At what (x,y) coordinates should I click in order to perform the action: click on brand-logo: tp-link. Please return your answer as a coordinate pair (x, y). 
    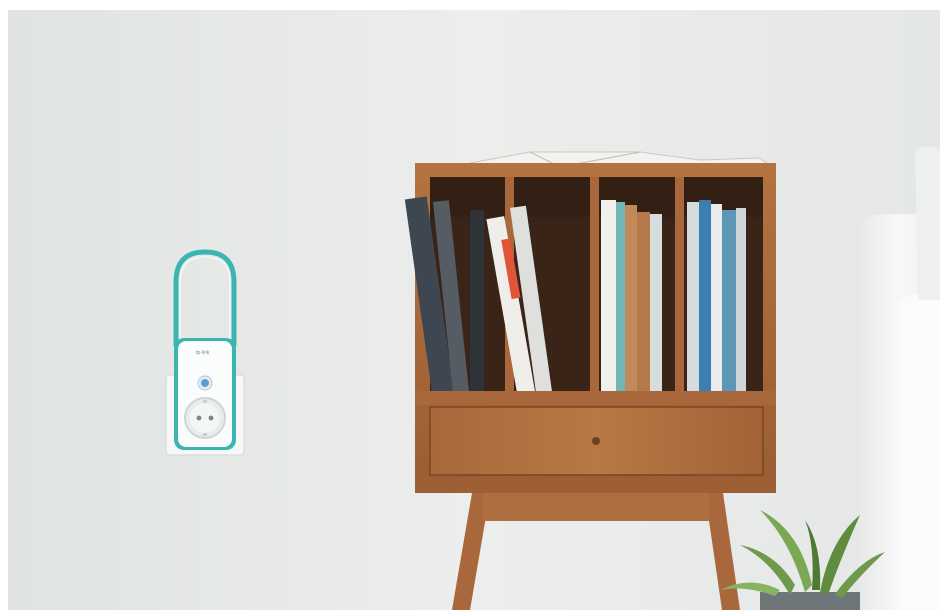
    Looking at the image, I should click on (203, 353).